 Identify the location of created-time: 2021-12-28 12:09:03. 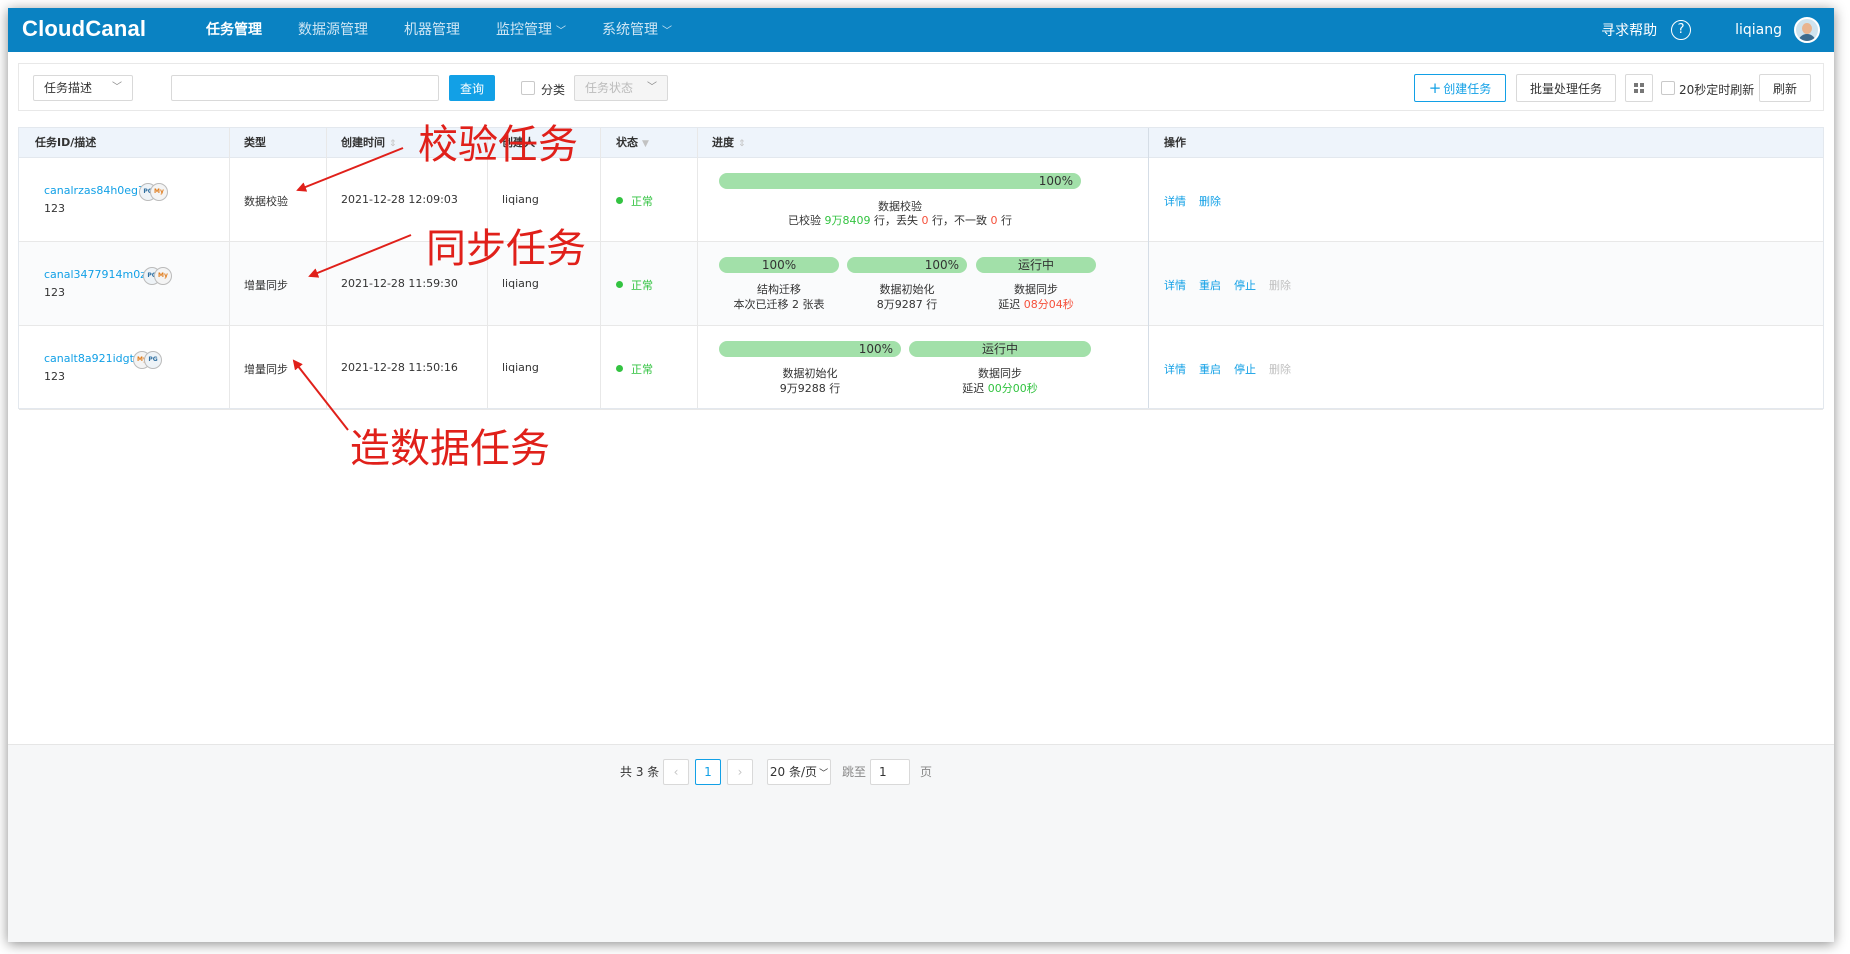
(399, 199).